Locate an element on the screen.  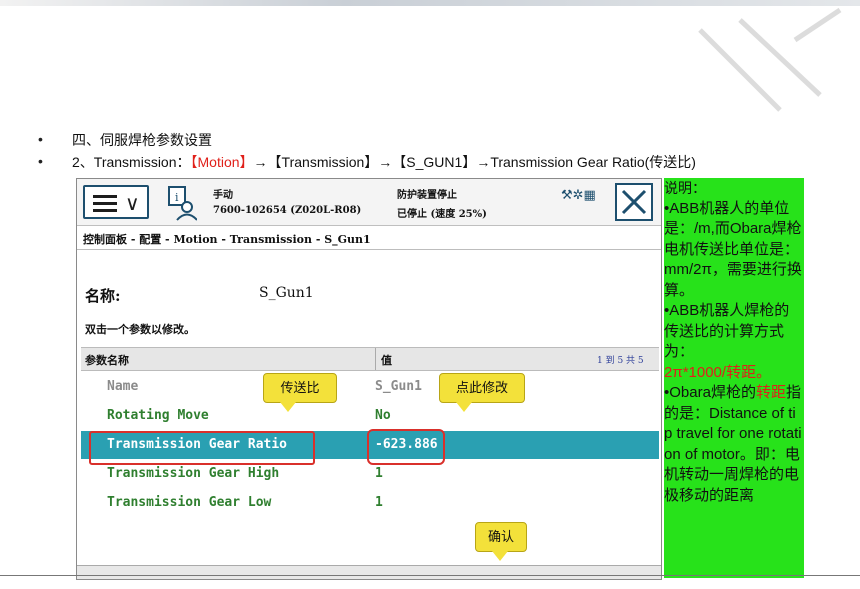
param-name: Transmission Gear High is located at coordinates (193, 473).